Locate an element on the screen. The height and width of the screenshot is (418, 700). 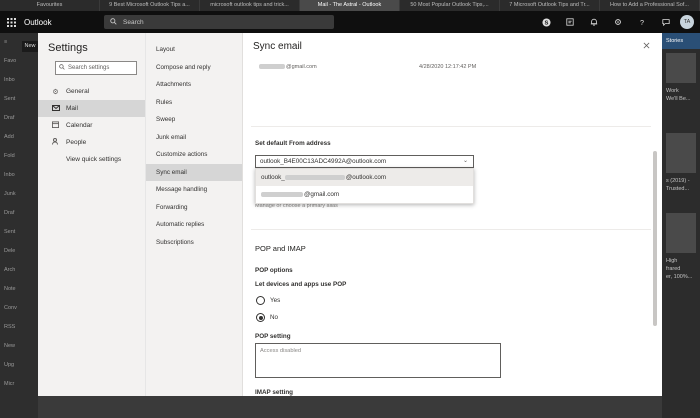
bg-nav-item: Favo is located at coordinates (10, 61).